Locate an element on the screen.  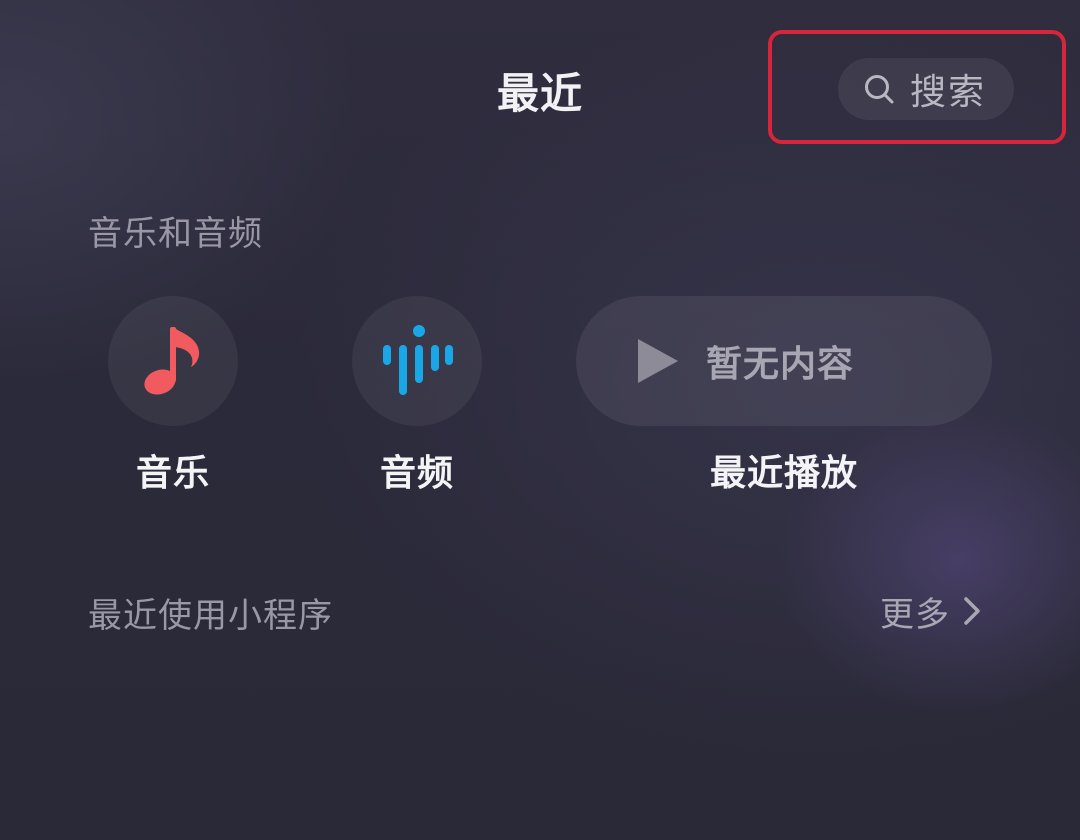
section-title-mini-programs: 最近使用小程序 is located at coordinates (210, 616).